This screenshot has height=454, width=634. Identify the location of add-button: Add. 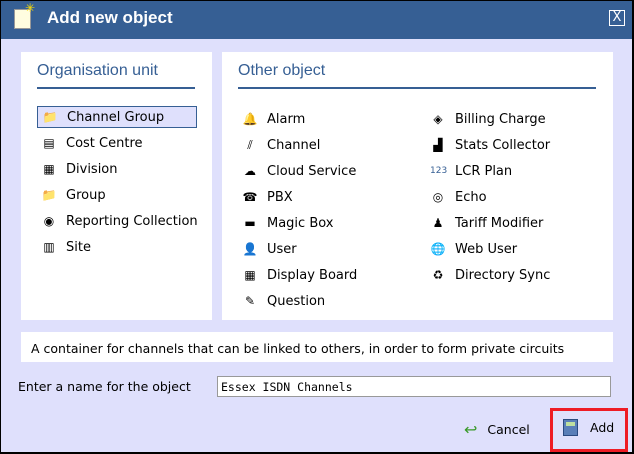
(588, 427).